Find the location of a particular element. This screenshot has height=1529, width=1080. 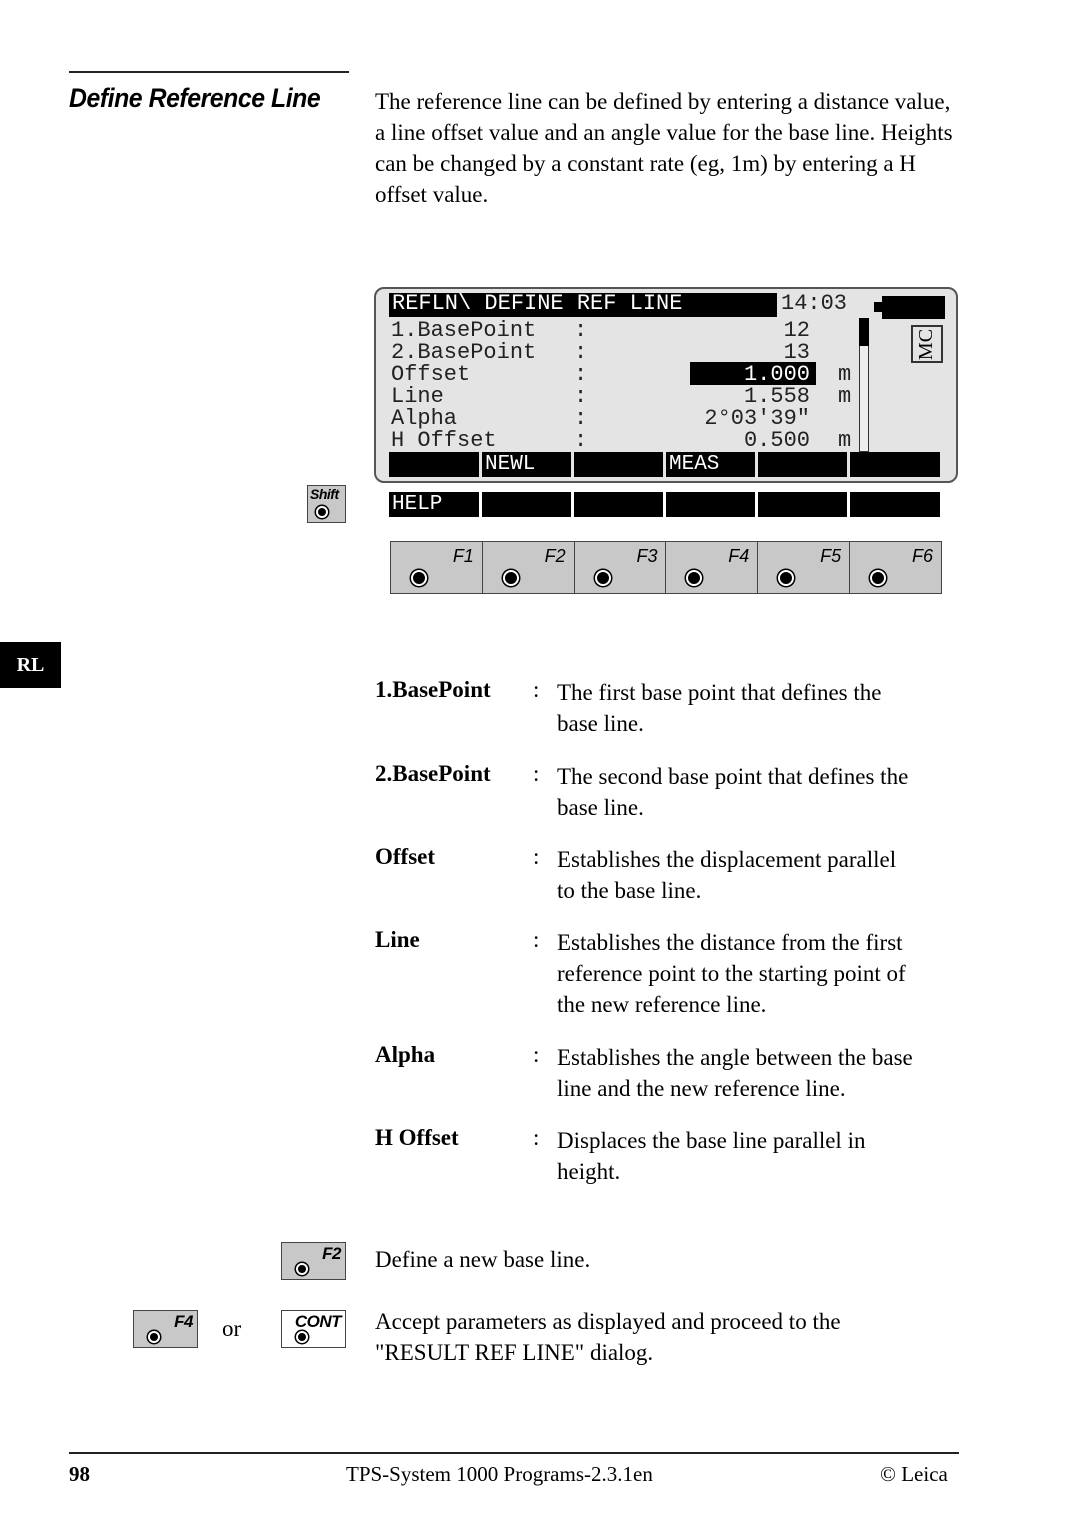

field-label: Line is located at coordinates (417, 396).